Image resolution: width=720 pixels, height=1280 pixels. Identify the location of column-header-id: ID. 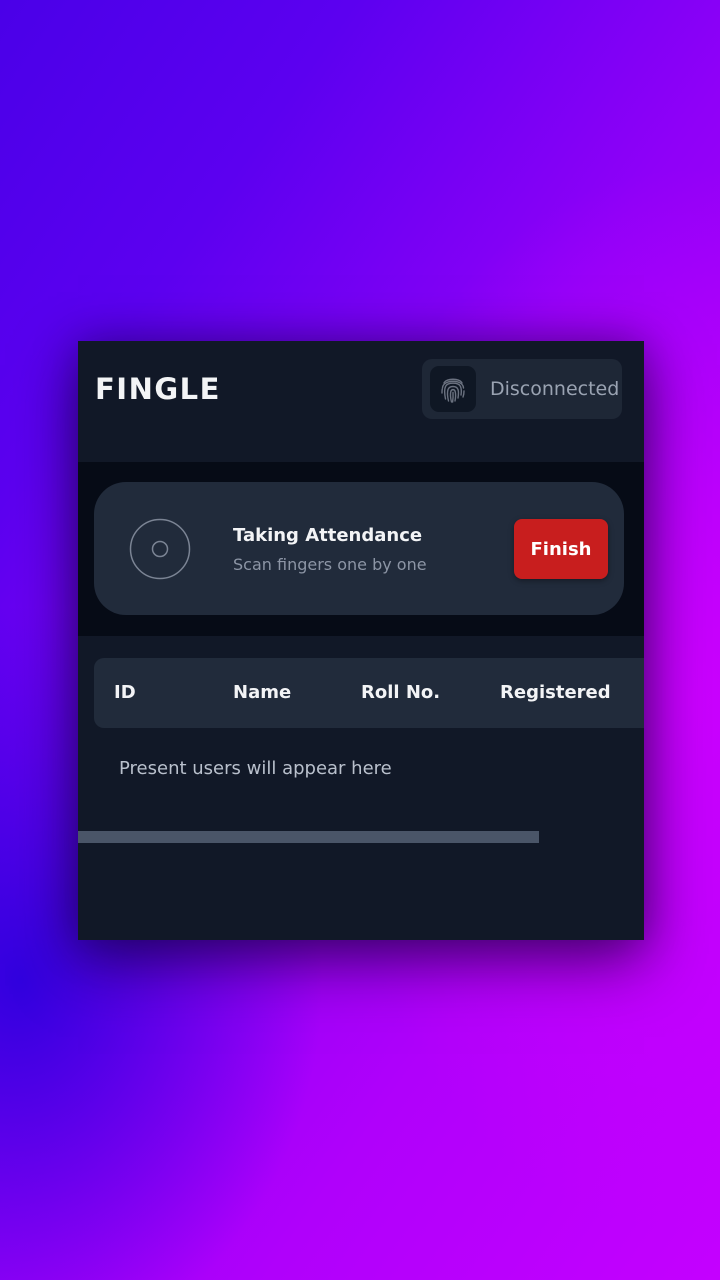
(125, 692).